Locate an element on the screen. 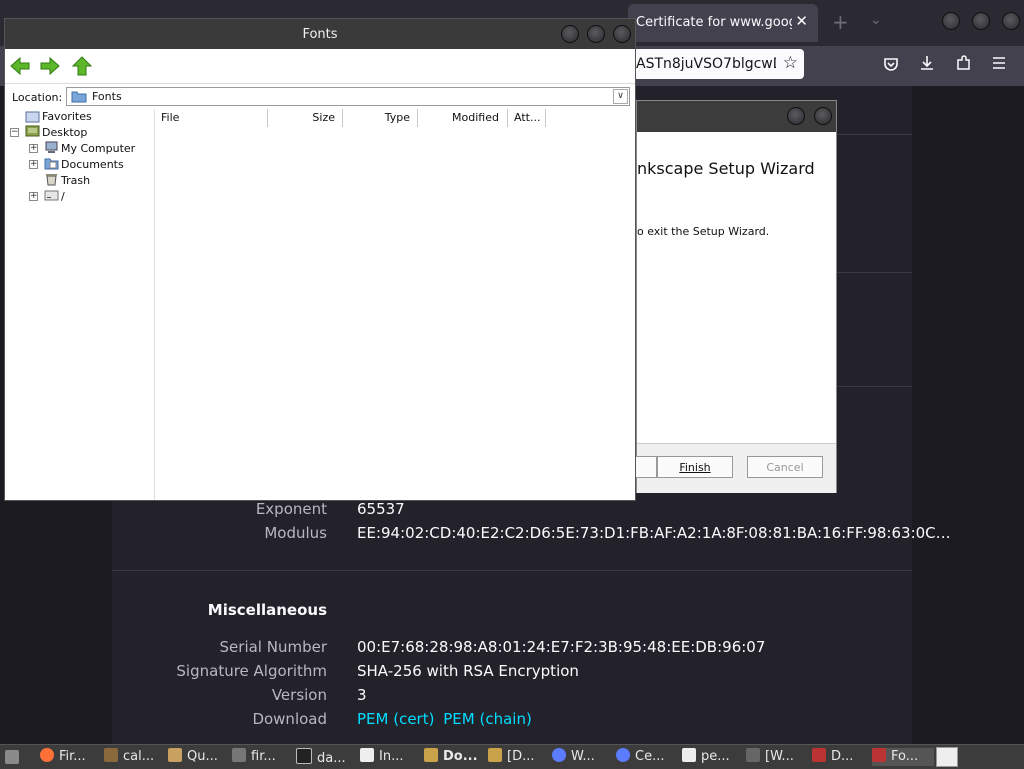 The height and width of the screenshot is (769, 1024). tree-item-trash: Trash is located at coordinates (75, 180).